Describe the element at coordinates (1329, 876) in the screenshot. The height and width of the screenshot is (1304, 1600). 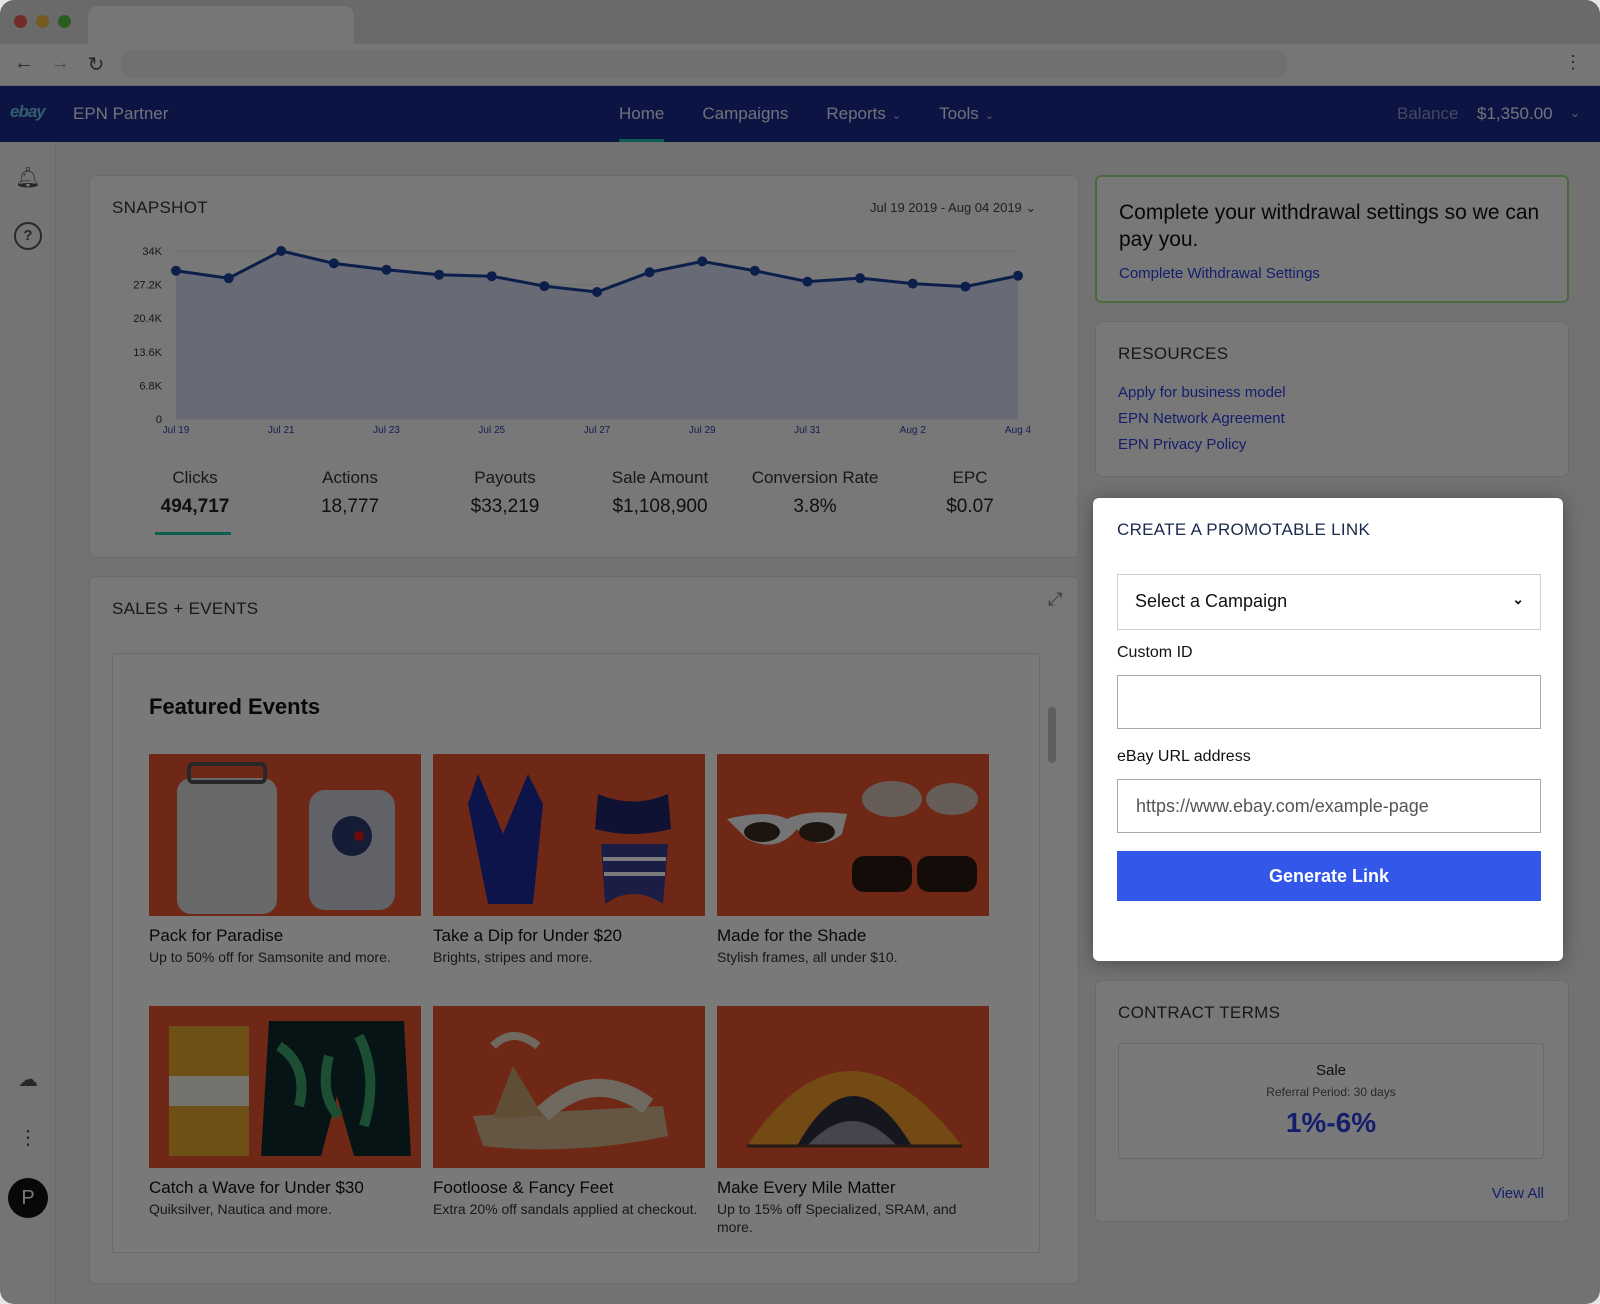
I see `generate-link-button: Generate Link` at that location.